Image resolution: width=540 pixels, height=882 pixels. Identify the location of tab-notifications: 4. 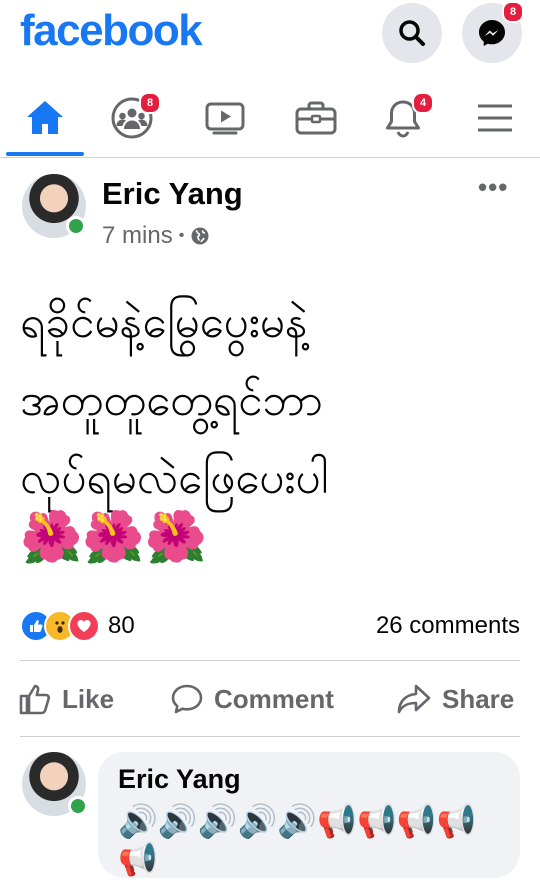
(403, 118).